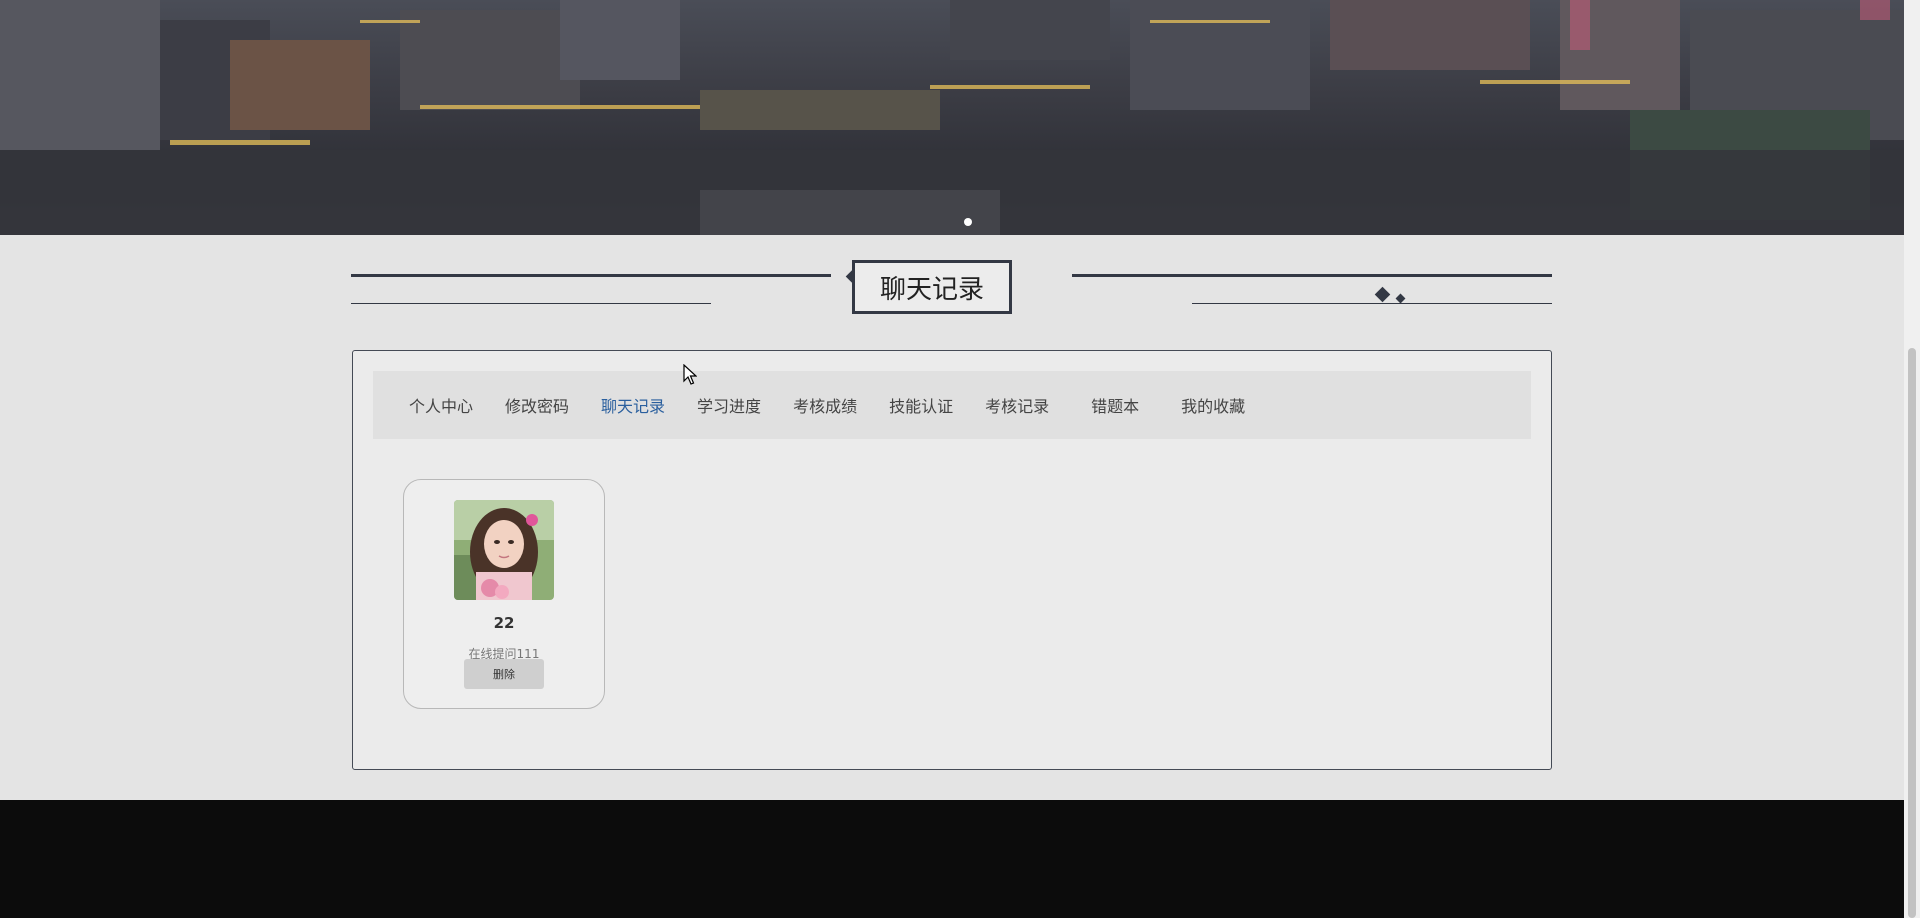 This screenshot has height=918, width=1920. What do you see at coordinates (531, 303) in the screenshot?
I see `title-line-left-bottom` at bounding box center [531, 303].